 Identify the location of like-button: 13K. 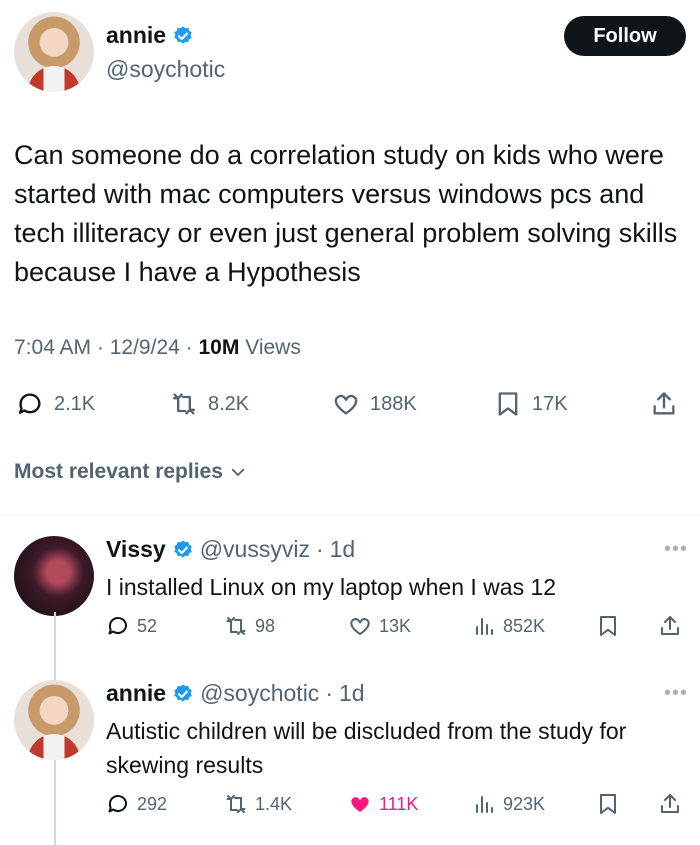
(379, 626).